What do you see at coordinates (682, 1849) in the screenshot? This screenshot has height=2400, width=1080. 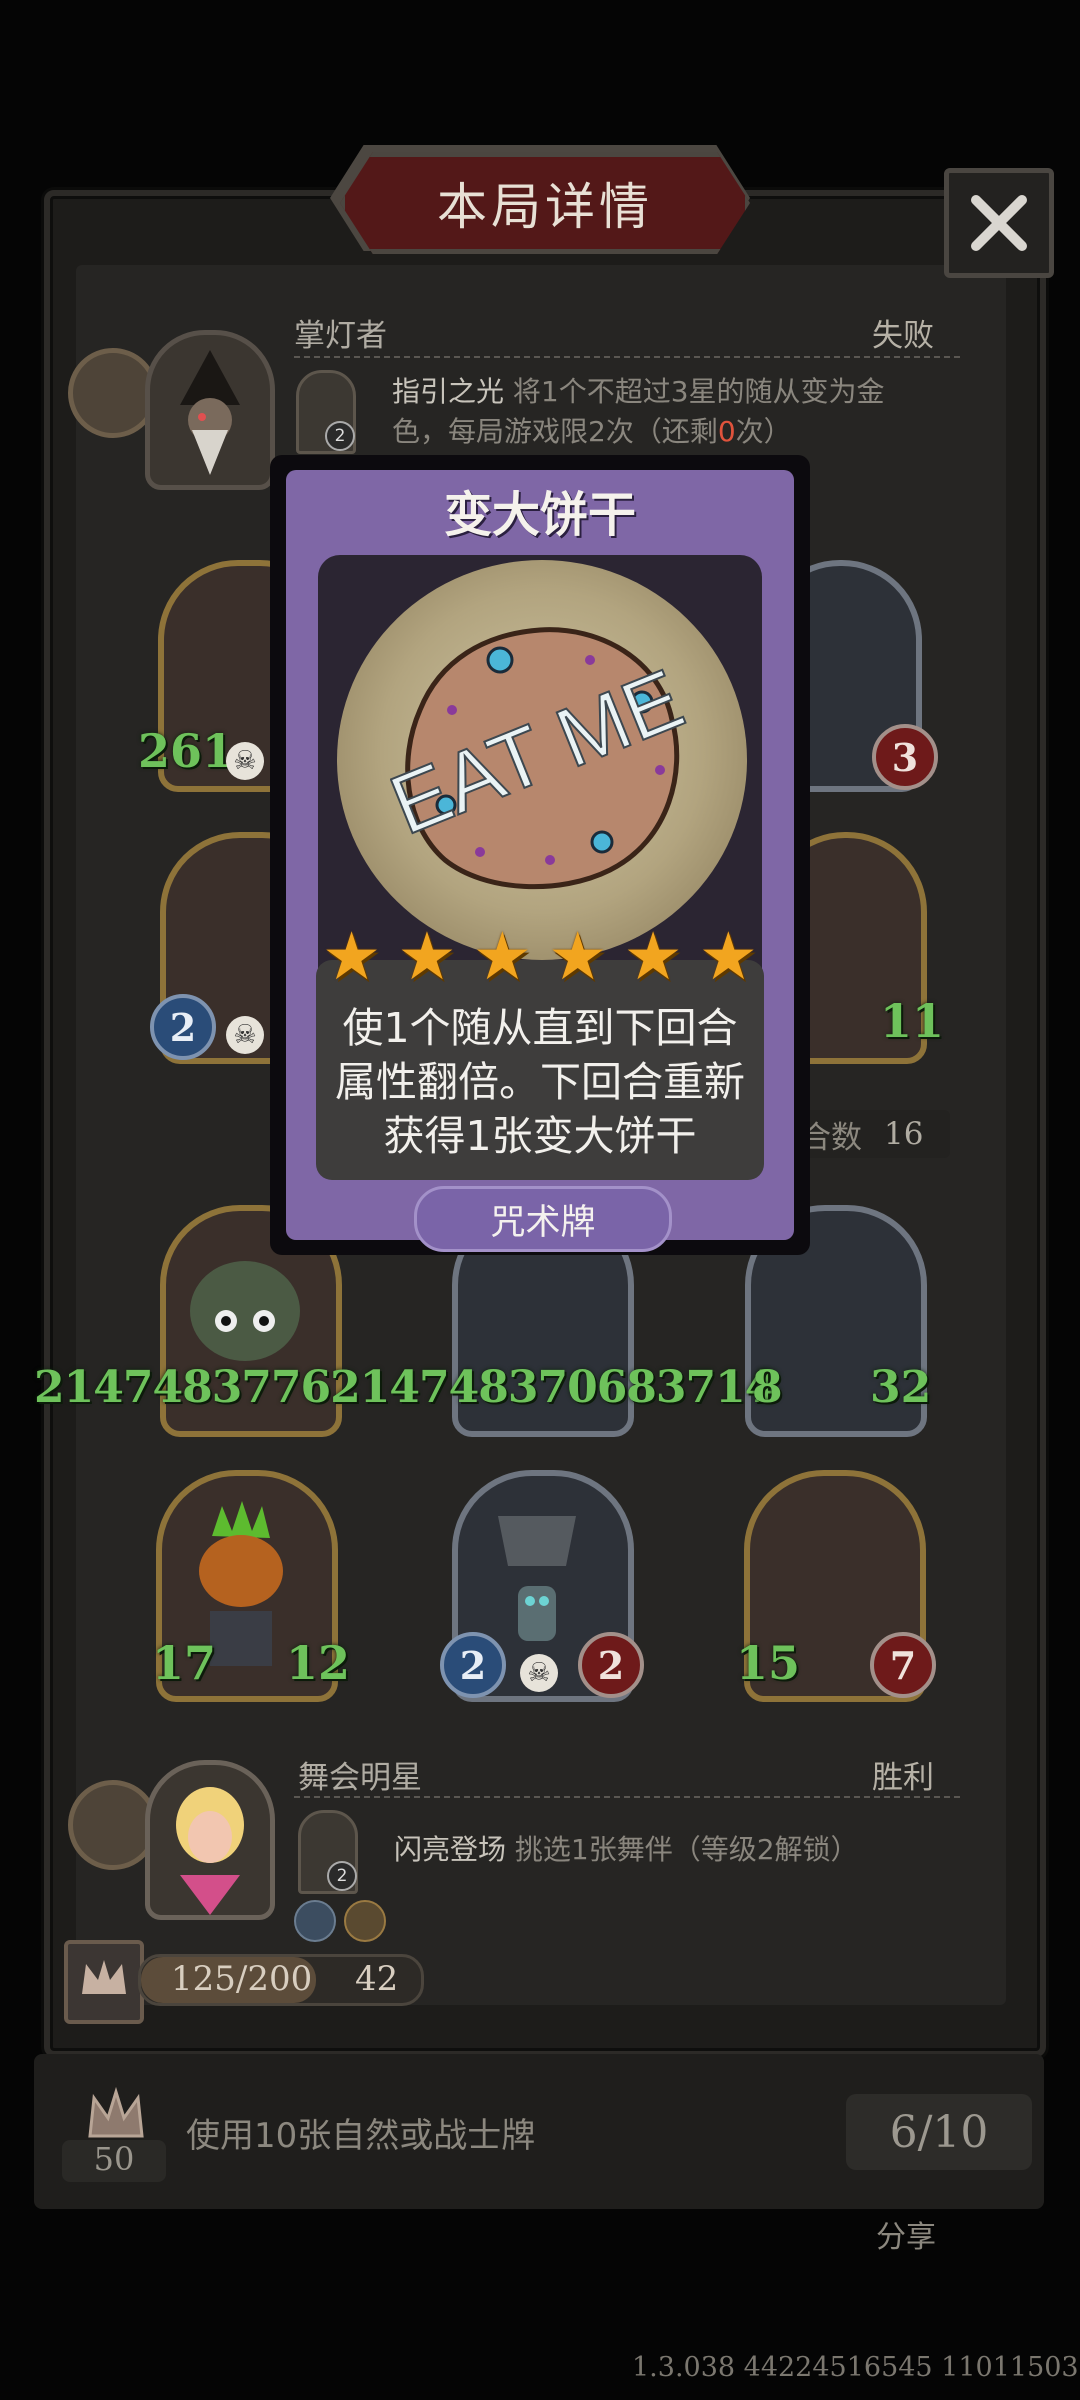 I see `hero-power-desc: 挑选1张舞伴（等级2解锁）` at bounding box center [682, 1849].